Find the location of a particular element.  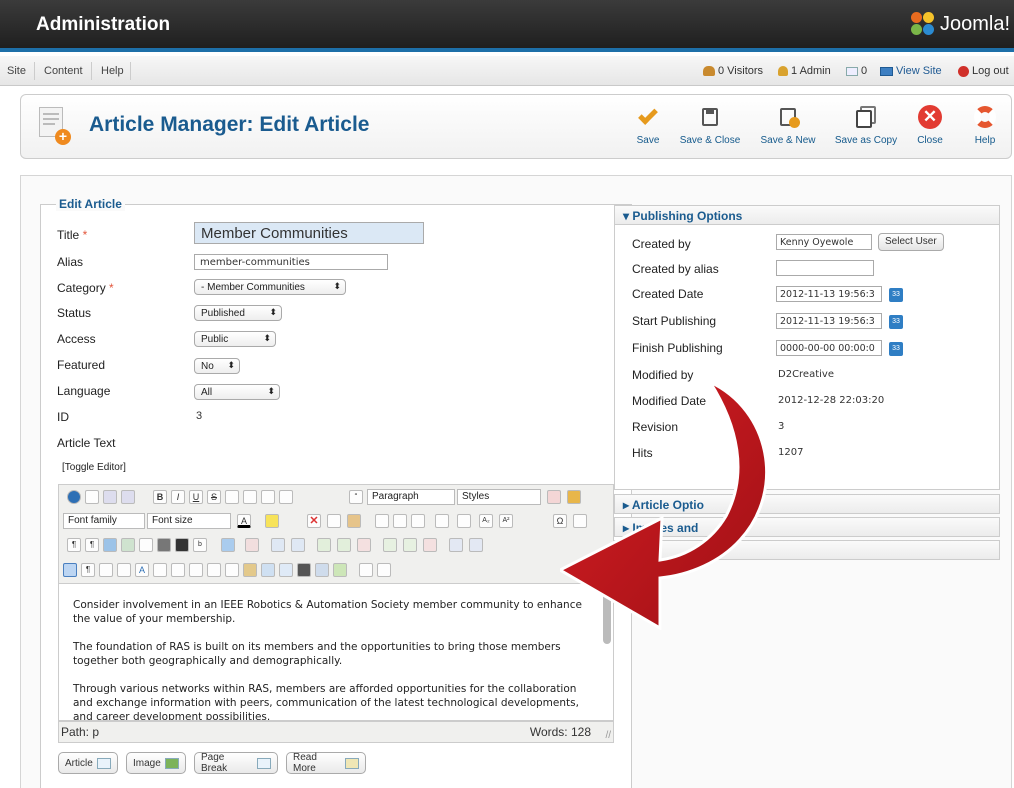

merge-cells-icon is located at coordinates (456, 545).